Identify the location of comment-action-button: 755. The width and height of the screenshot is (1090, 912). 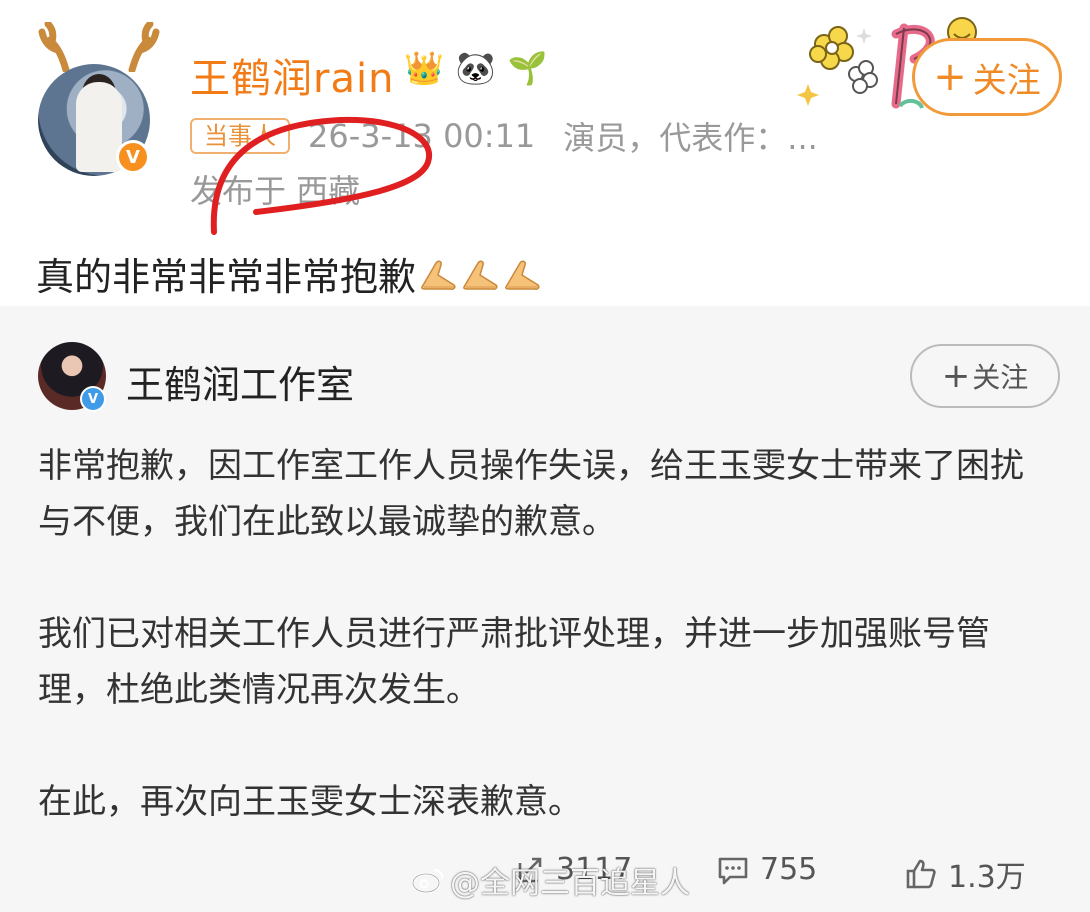
(766, 869).